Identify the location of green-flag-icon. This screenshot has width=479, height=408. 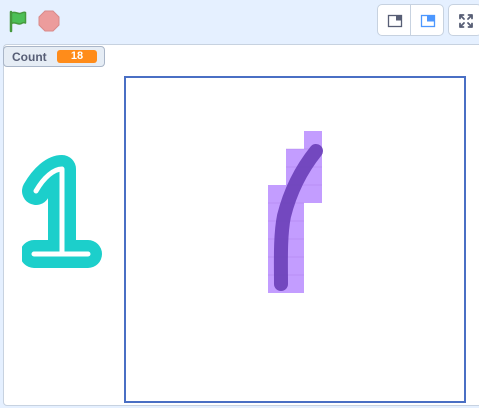
(18, 21).